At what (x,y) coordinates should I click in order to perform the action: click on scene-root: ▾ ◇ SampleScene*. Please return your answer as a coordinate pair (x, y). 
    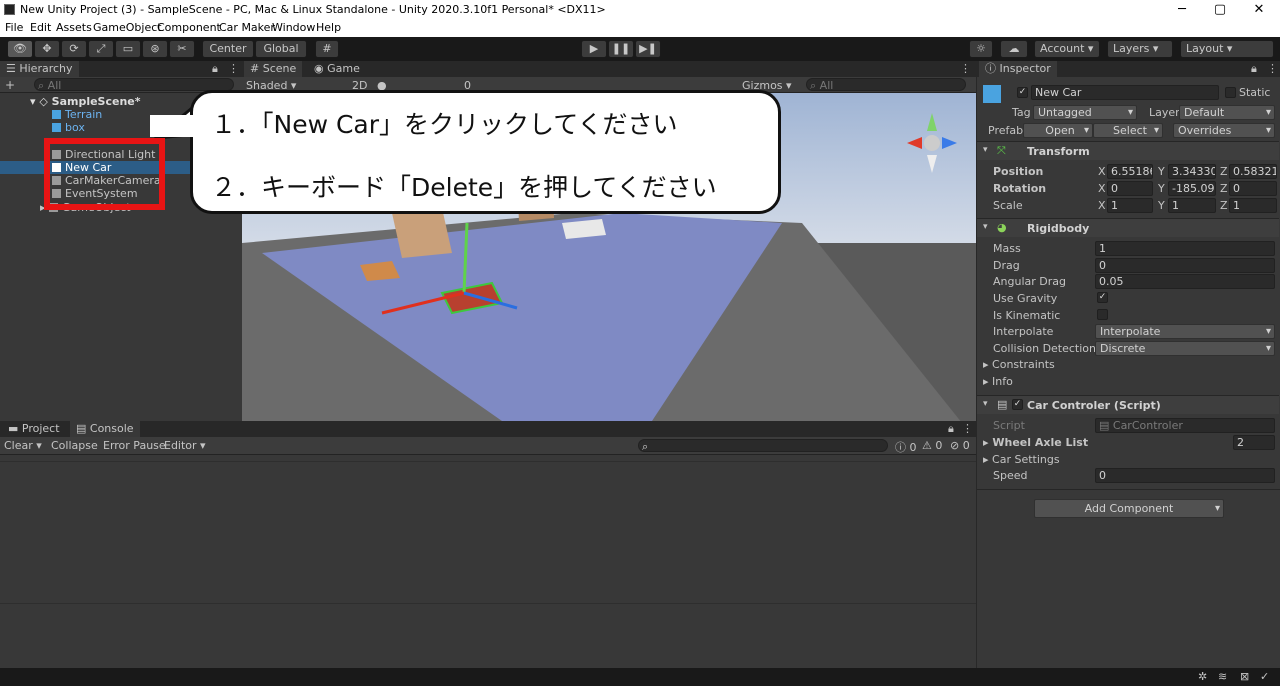
    Looking at the image, I should click on (85, 101).